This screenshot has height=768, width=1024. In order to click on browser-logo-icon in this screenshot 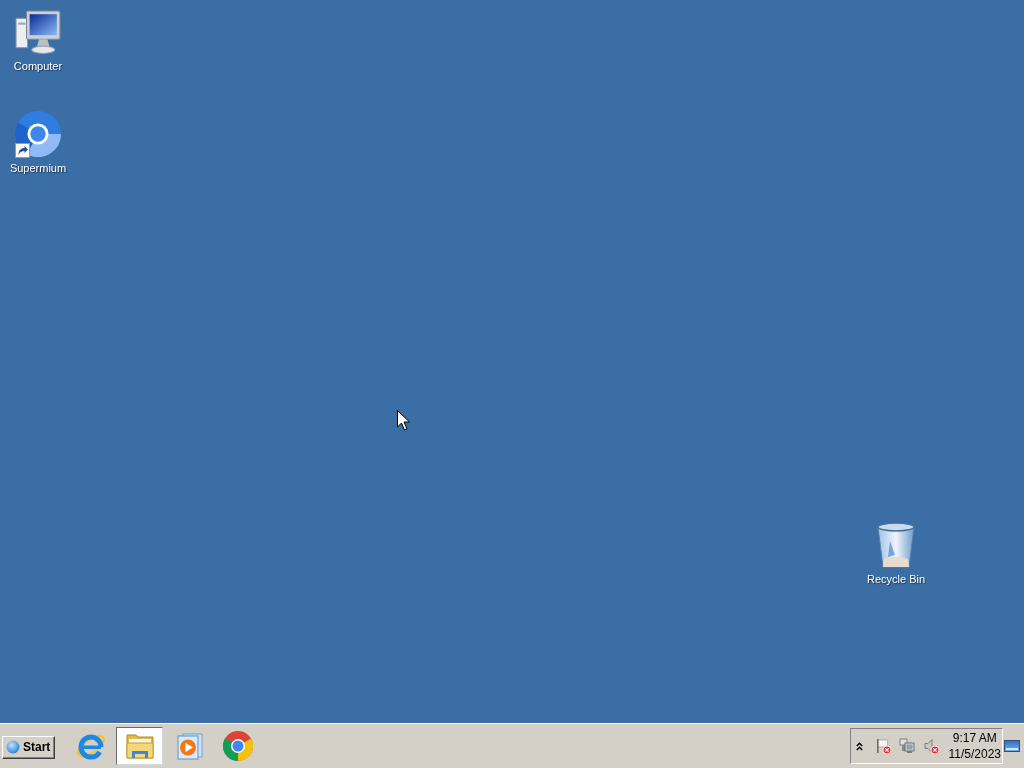, I will do `click(237, 746)`.